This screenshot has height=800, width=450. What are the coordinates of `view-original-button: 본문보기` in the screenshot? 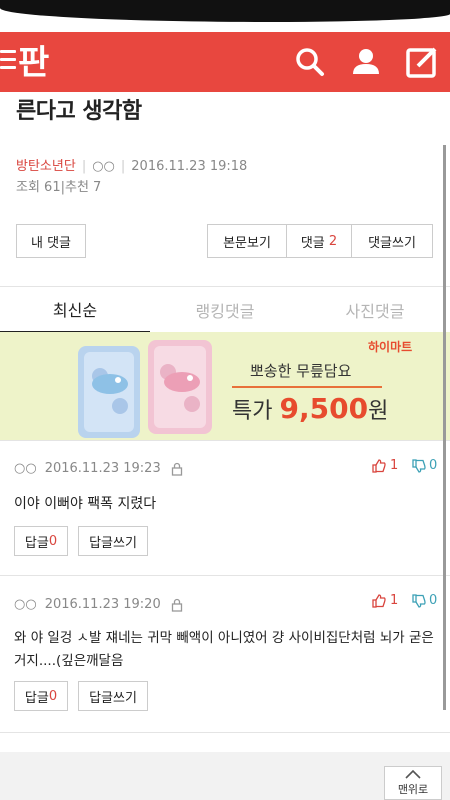 It's located at (247, 241).